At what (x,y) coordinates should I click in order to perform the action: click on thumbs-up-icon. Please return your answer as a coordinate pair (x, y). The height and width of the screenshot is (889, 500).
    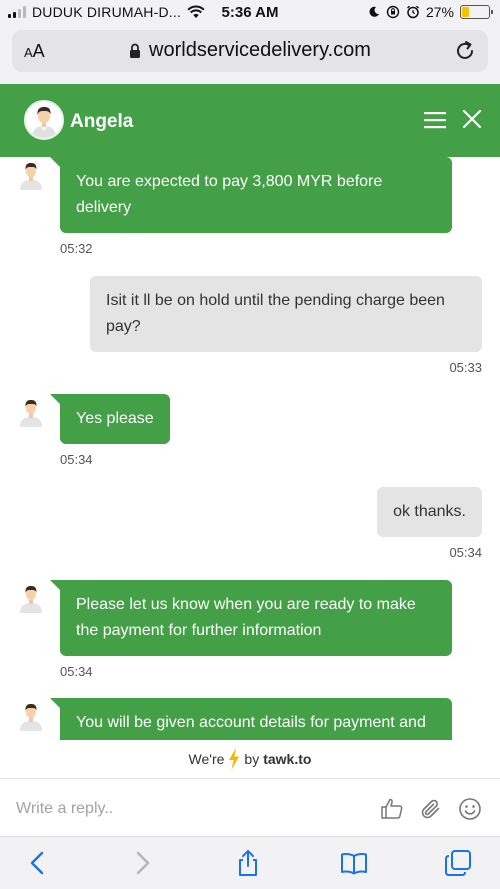
    Looking at the image, I should click on (392, 809).